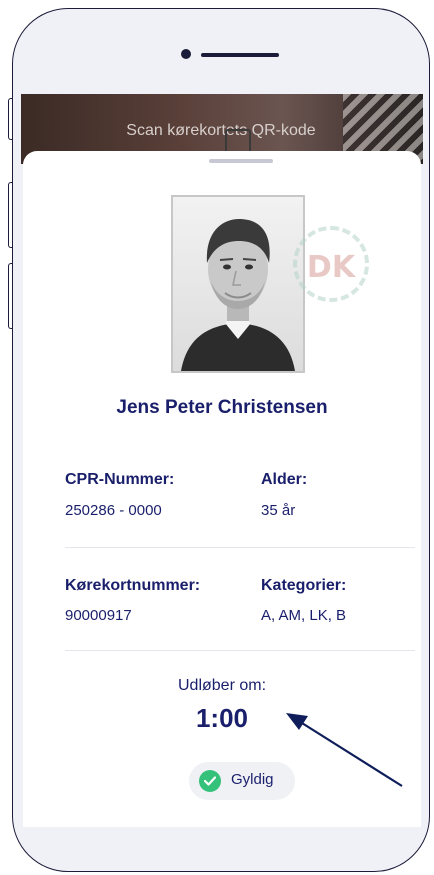 The image size is (434, 875). I want to click on arrow-icon, so click(344, 750).